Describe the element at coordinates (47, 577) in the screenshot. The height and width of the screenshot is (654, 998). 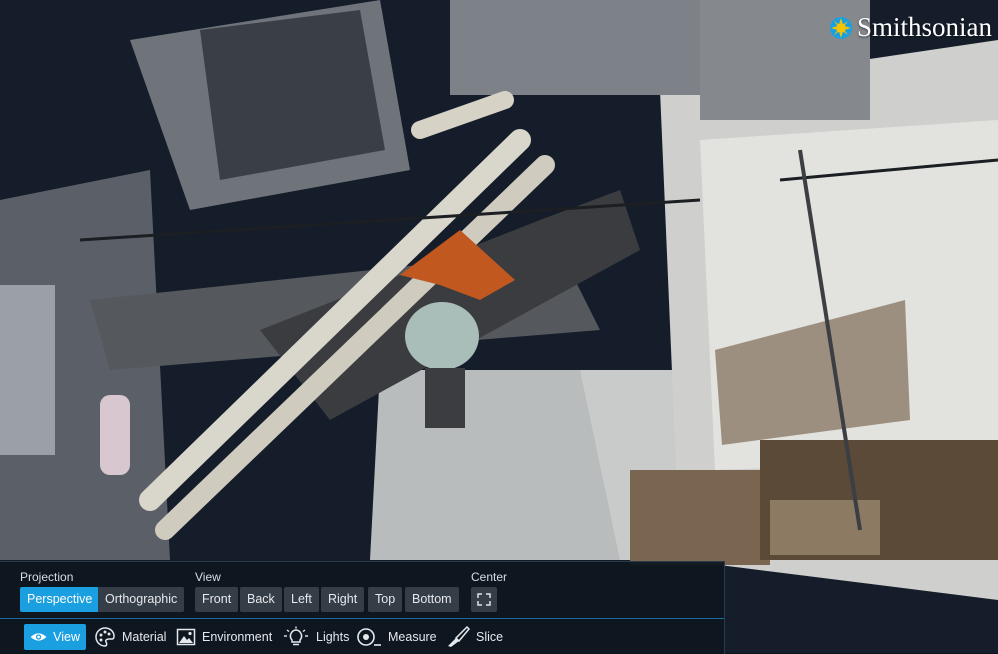
I see `projection-label: Projection` at that location.